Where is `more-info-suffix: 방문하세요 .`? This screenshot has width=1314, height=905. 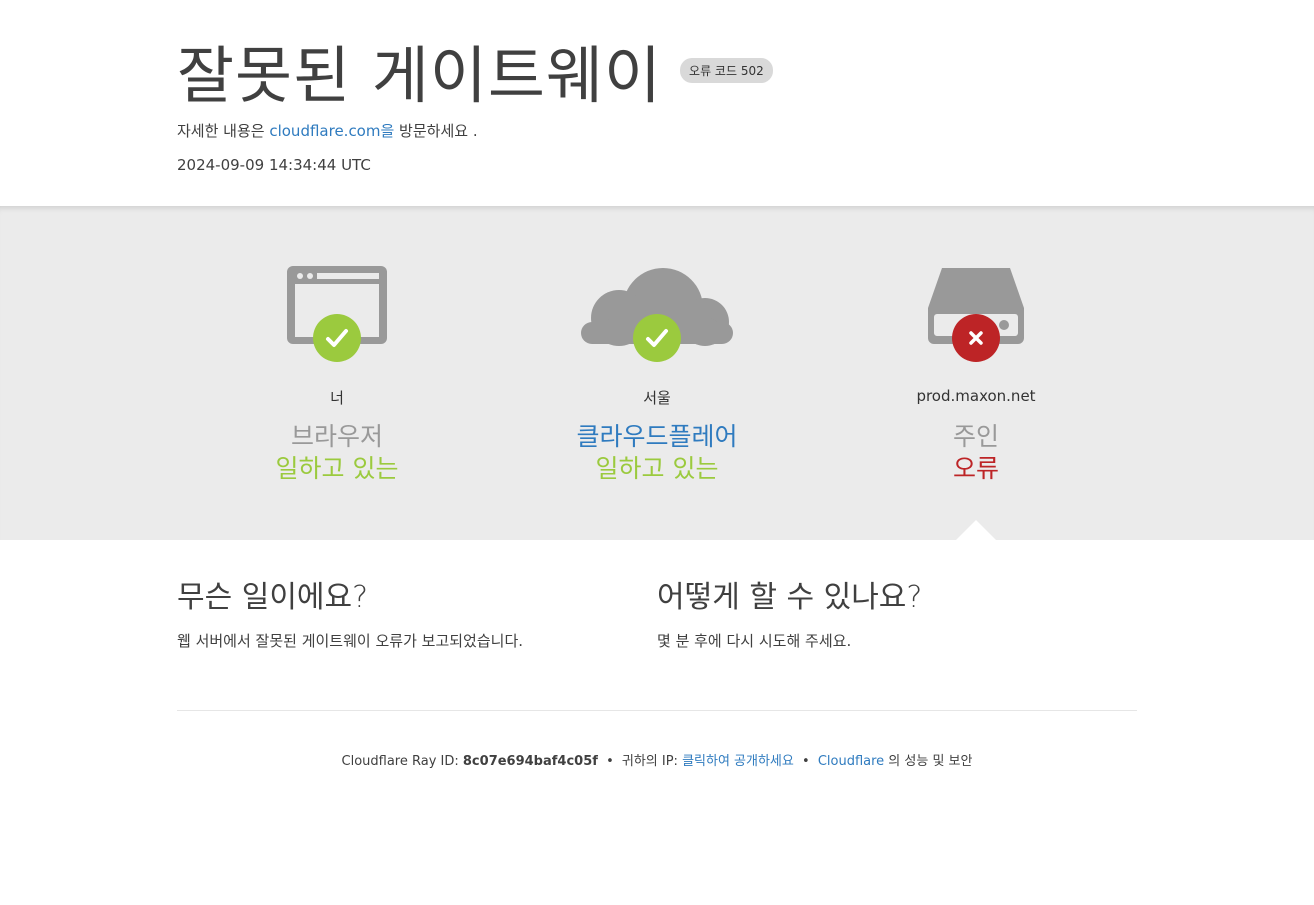
more-info-suffix: 방문하세요 . is located at coordinates (436, 131).